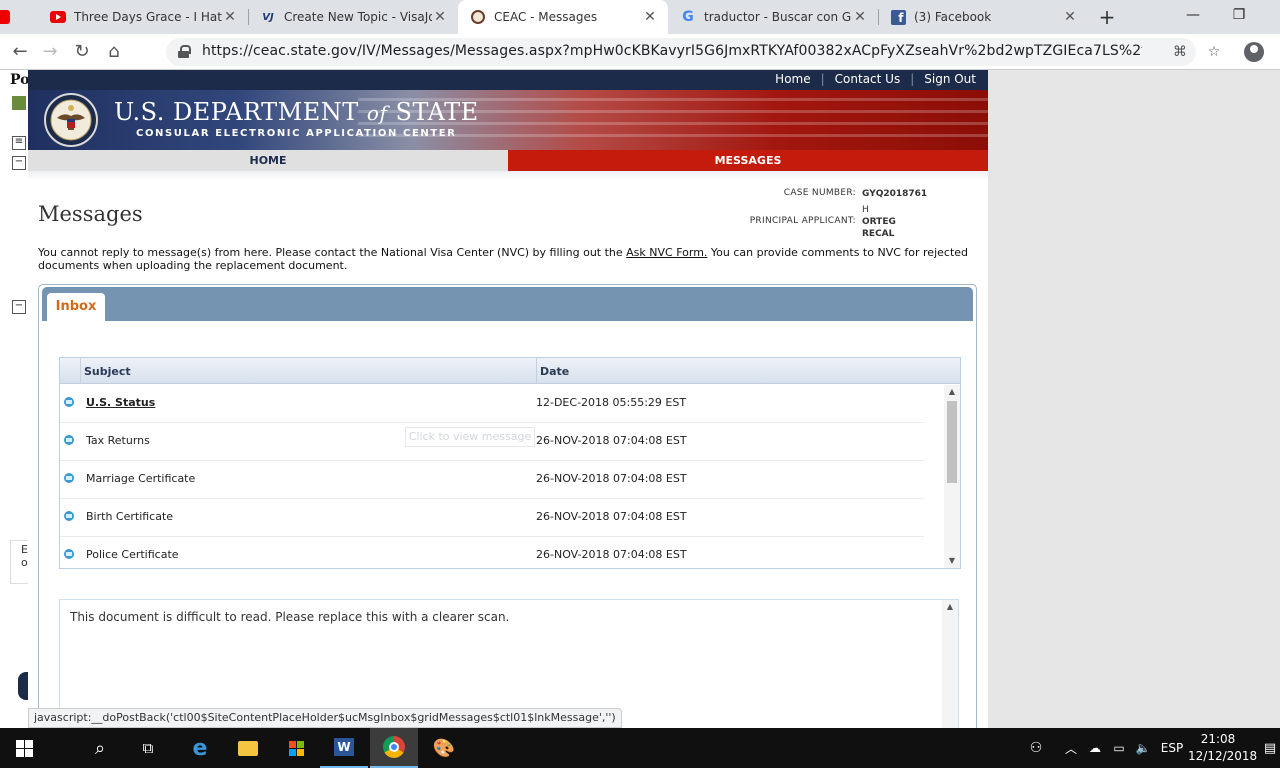 The width and height of the screenshot is (1280, 768). What do you see at coordinates (120, 402) in the screenshot?
I see `message-subject-link: U.S. Status` at bounding box center [120, 402].